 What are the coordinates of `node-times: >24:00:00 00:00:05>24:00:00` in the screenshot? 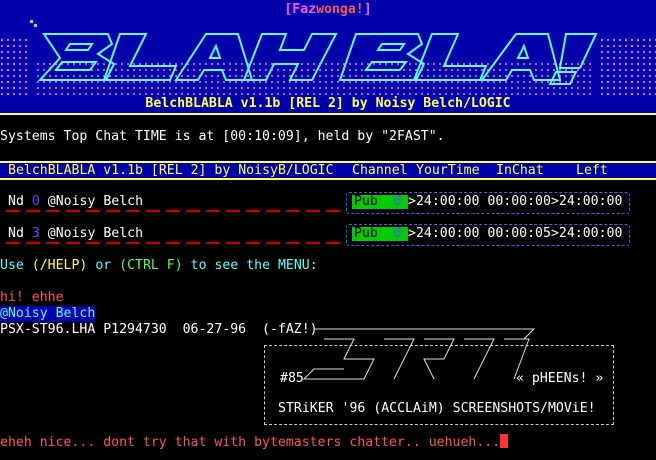 It's located at (515, 233).